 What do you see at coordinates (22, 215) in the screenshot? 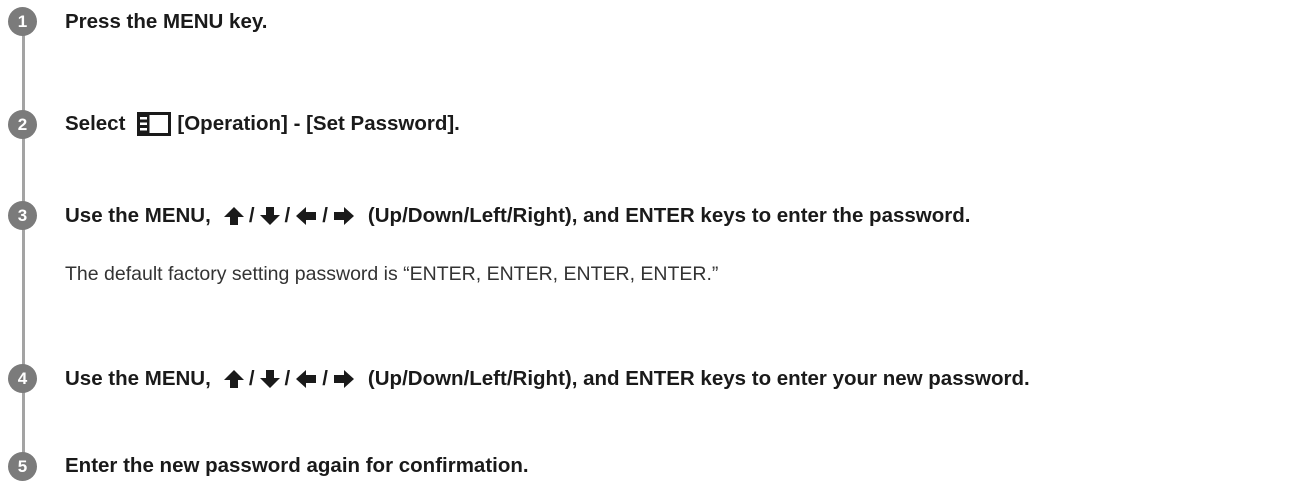
I see `step-number-badge: 3` at bounding box center [22, 215].